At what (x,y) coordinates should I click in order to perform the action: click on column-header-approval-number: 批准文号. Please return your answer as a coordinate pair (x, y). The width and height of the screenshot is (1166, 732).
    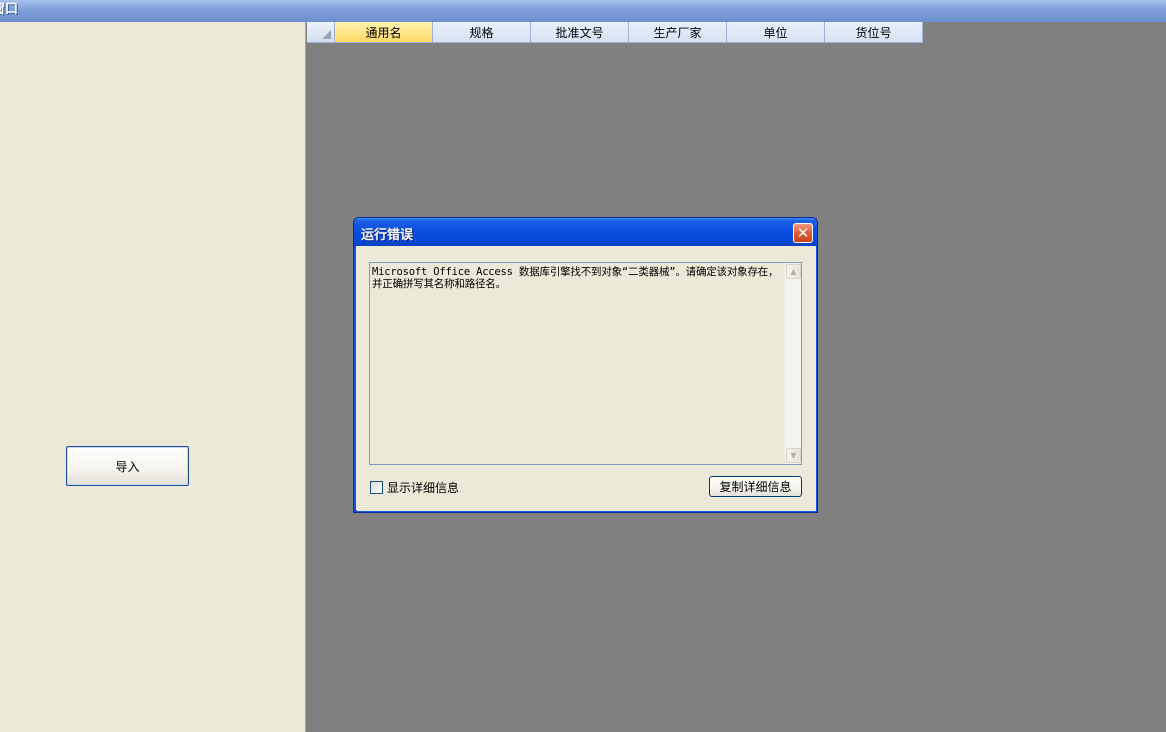
    Looking at the image, I should click on (580, 32).